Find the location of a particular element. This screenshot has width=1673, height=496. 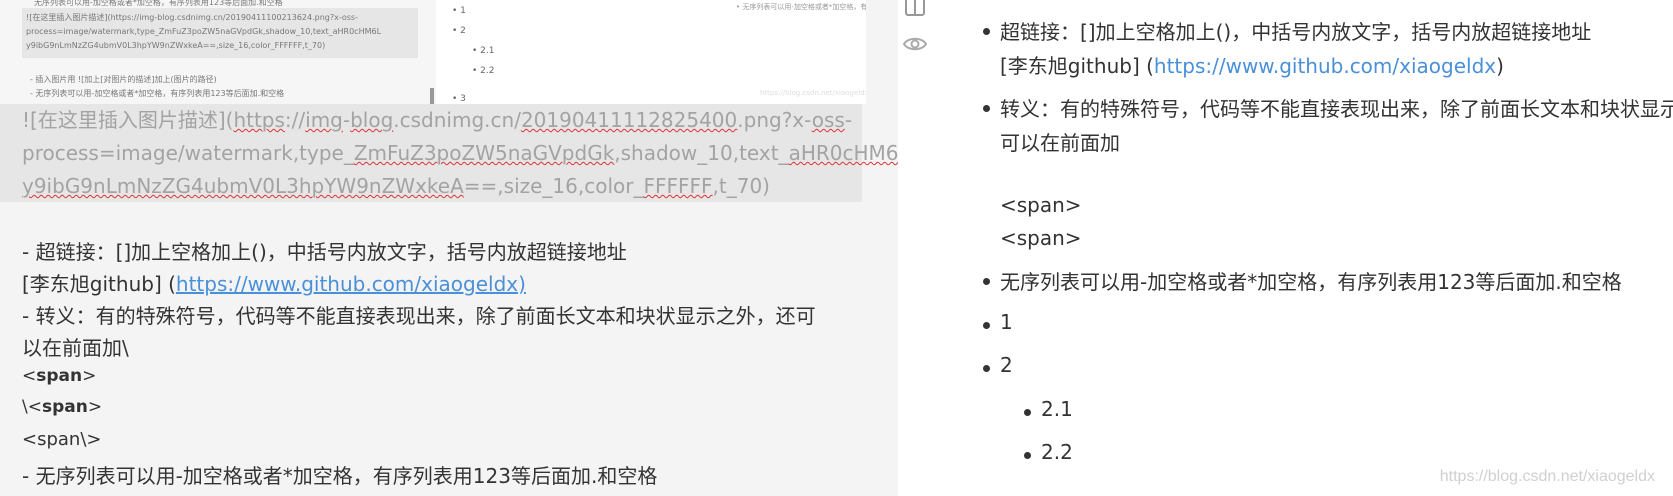

thumb-bullet: • 3 is located at coordinates (459, 99).